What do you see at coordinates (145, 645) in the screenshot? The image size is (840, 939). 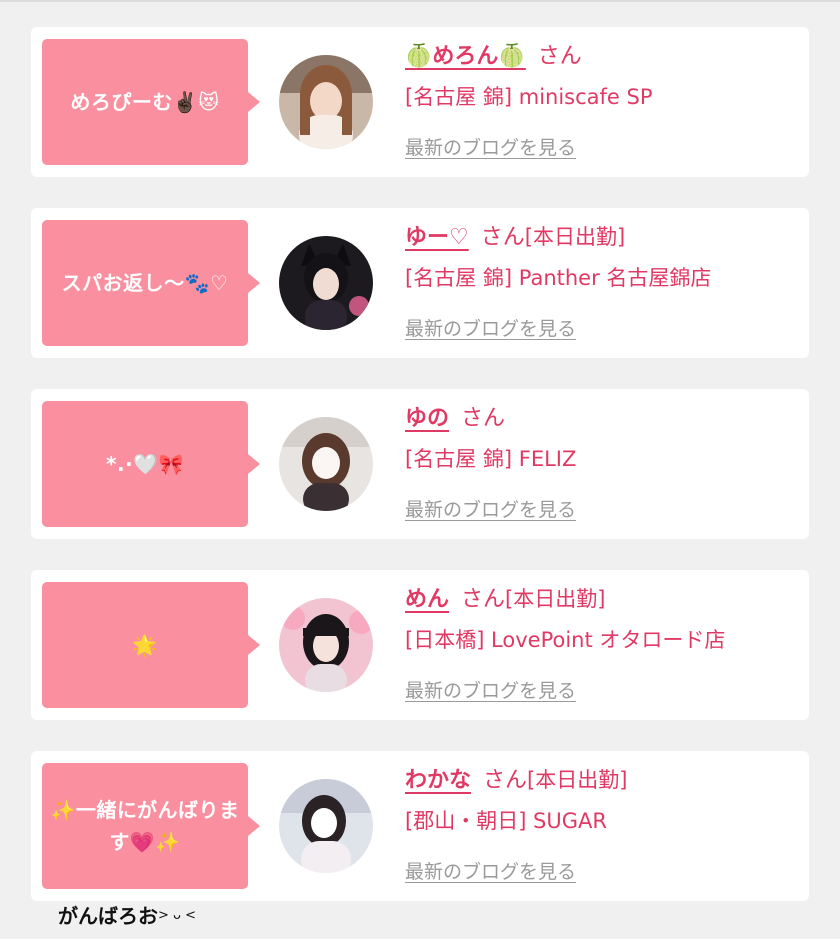 I see `message-text: 🌟` at bounding box center [145, 645].